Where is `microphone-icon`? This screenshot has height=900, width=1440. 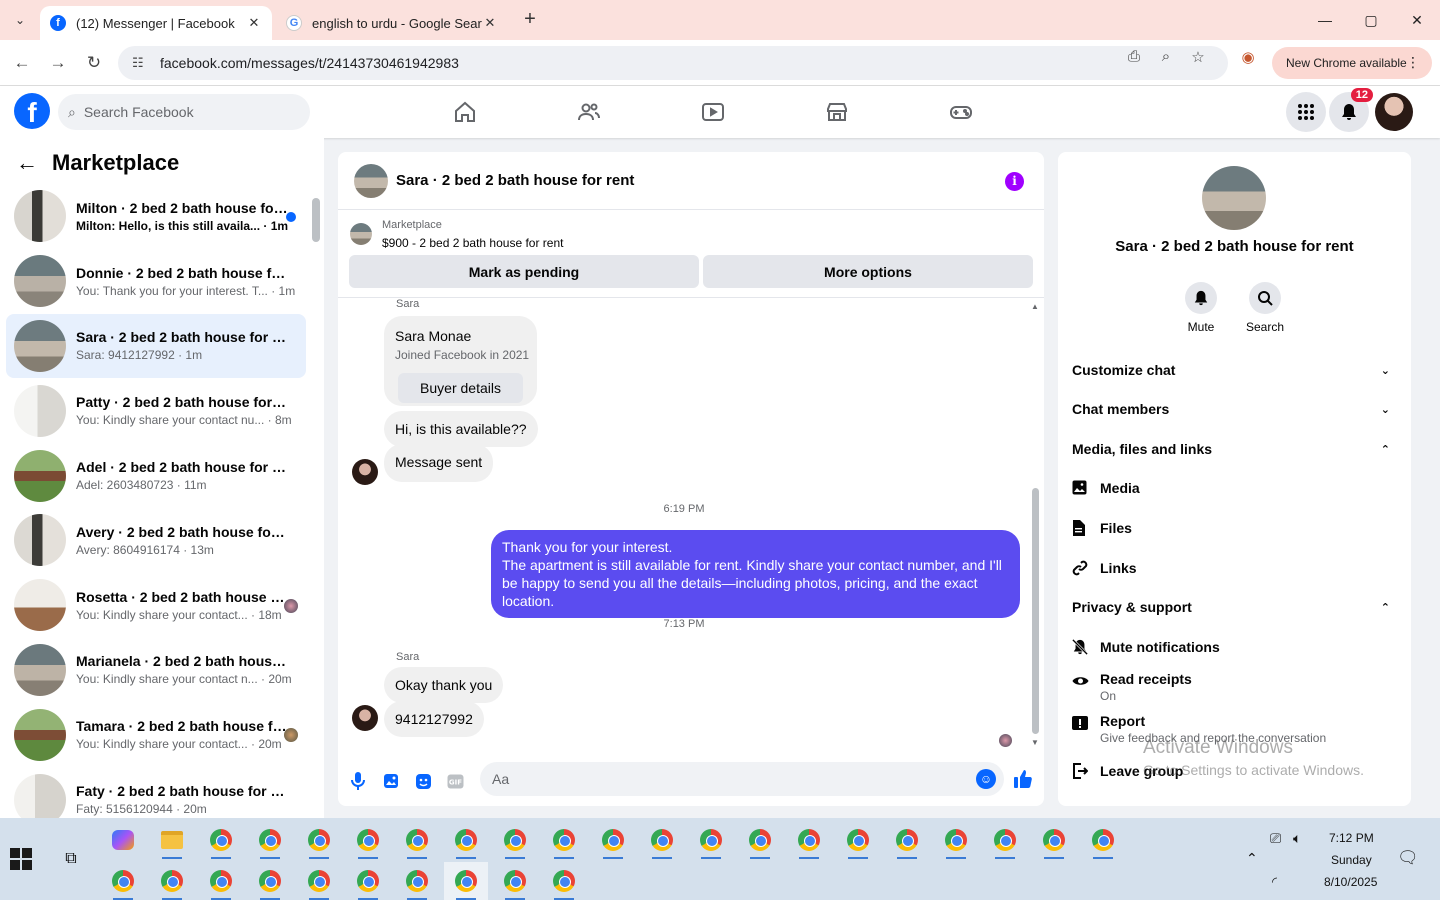
microphone-icon is located at coordinates (358, 781).